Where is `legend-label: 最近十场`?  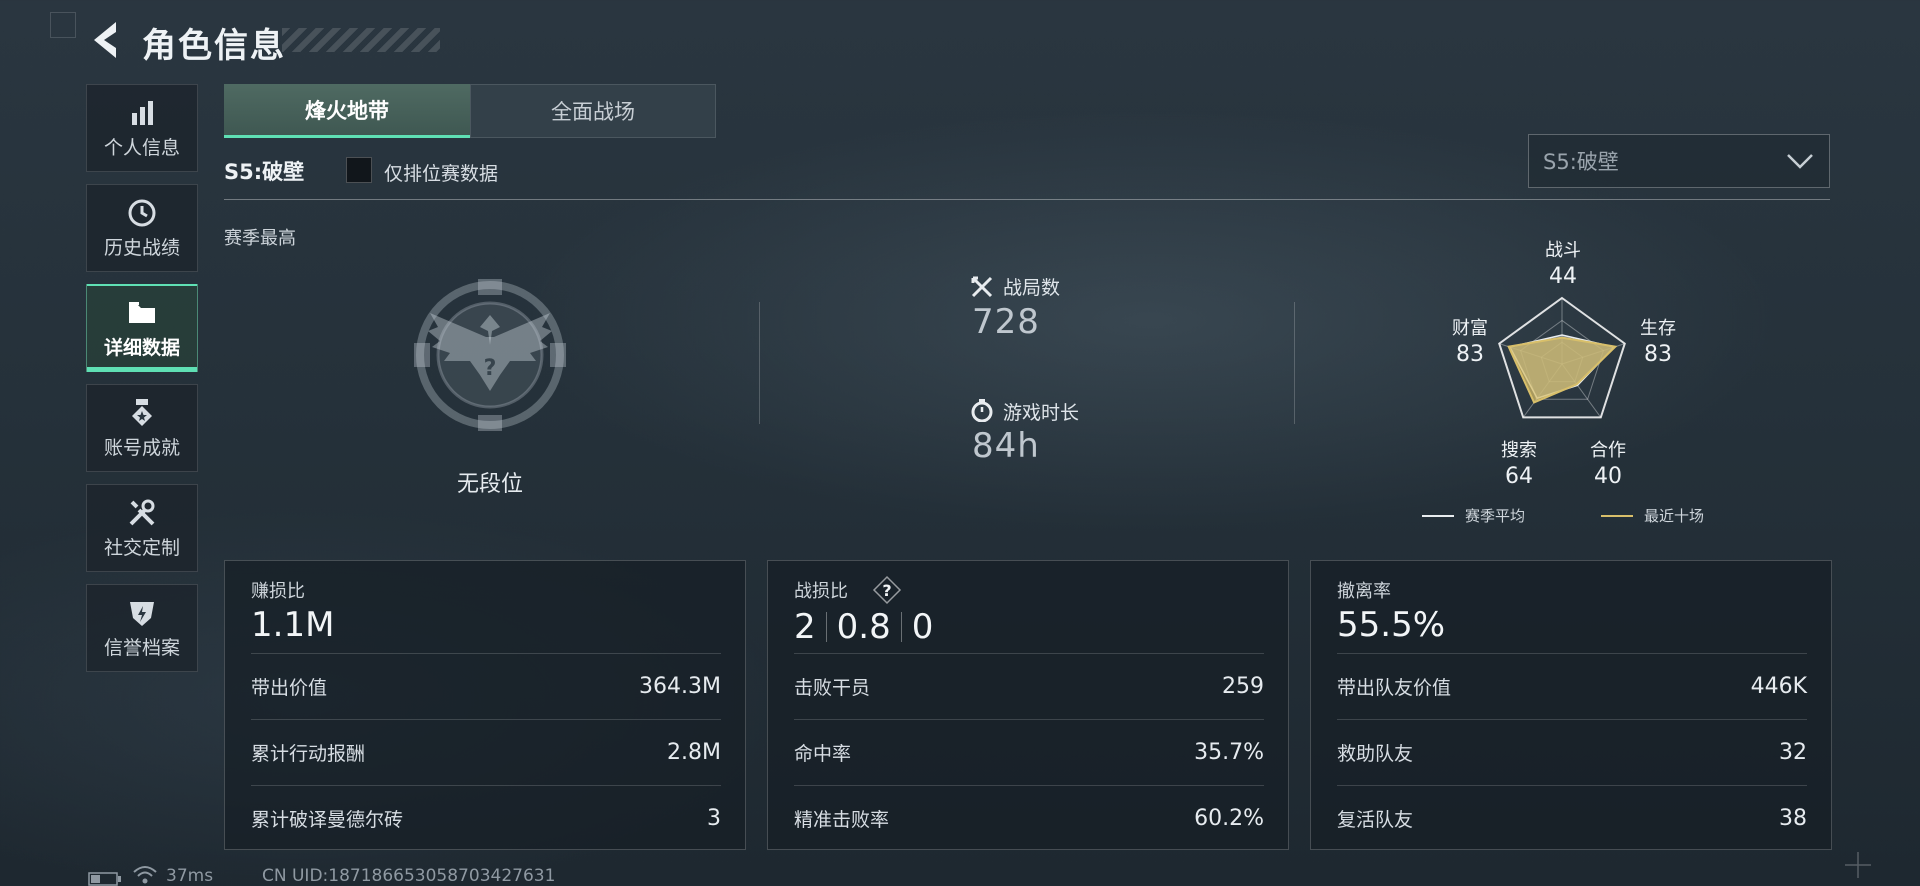 legend-label: 最近十场 is located at coordinates (1674, 516).